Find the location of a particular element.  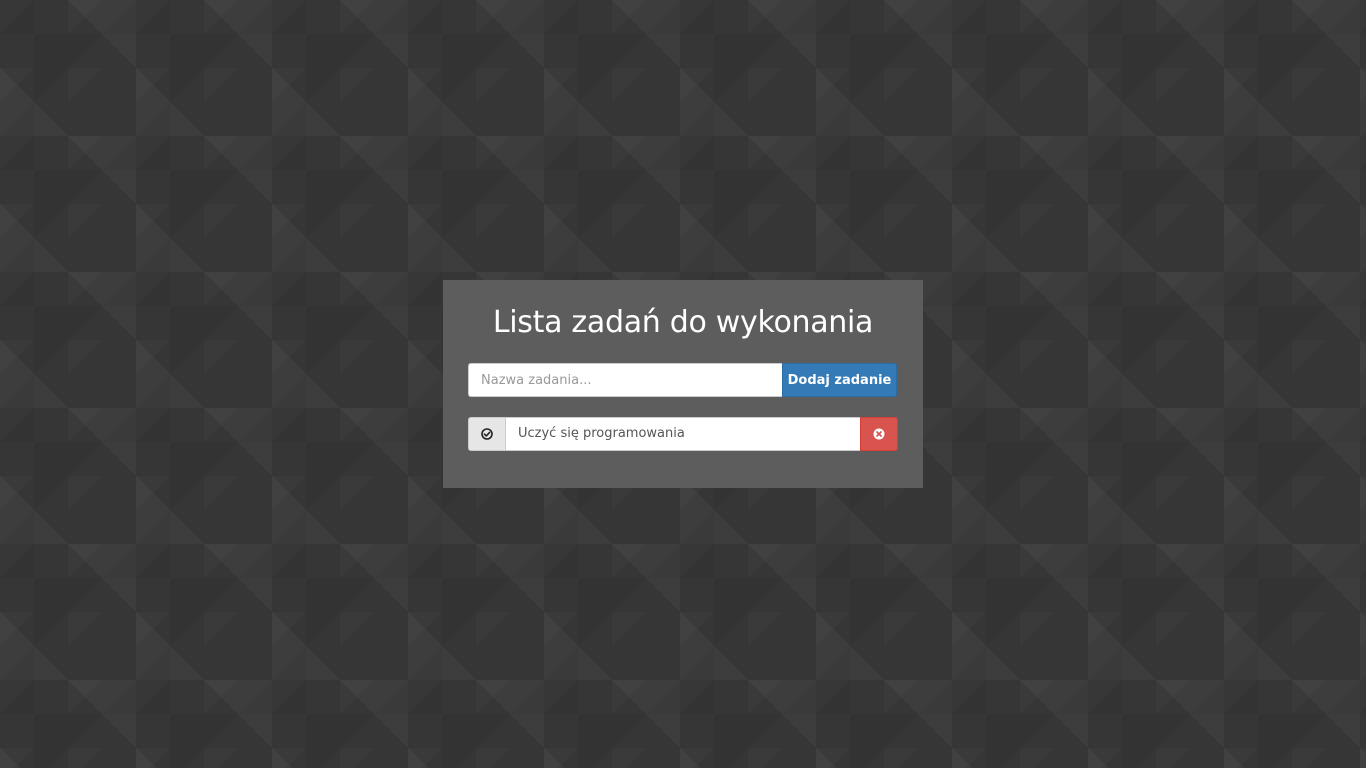

page-title: Lista zadań do wykonania is located at coordinates (683, 322).